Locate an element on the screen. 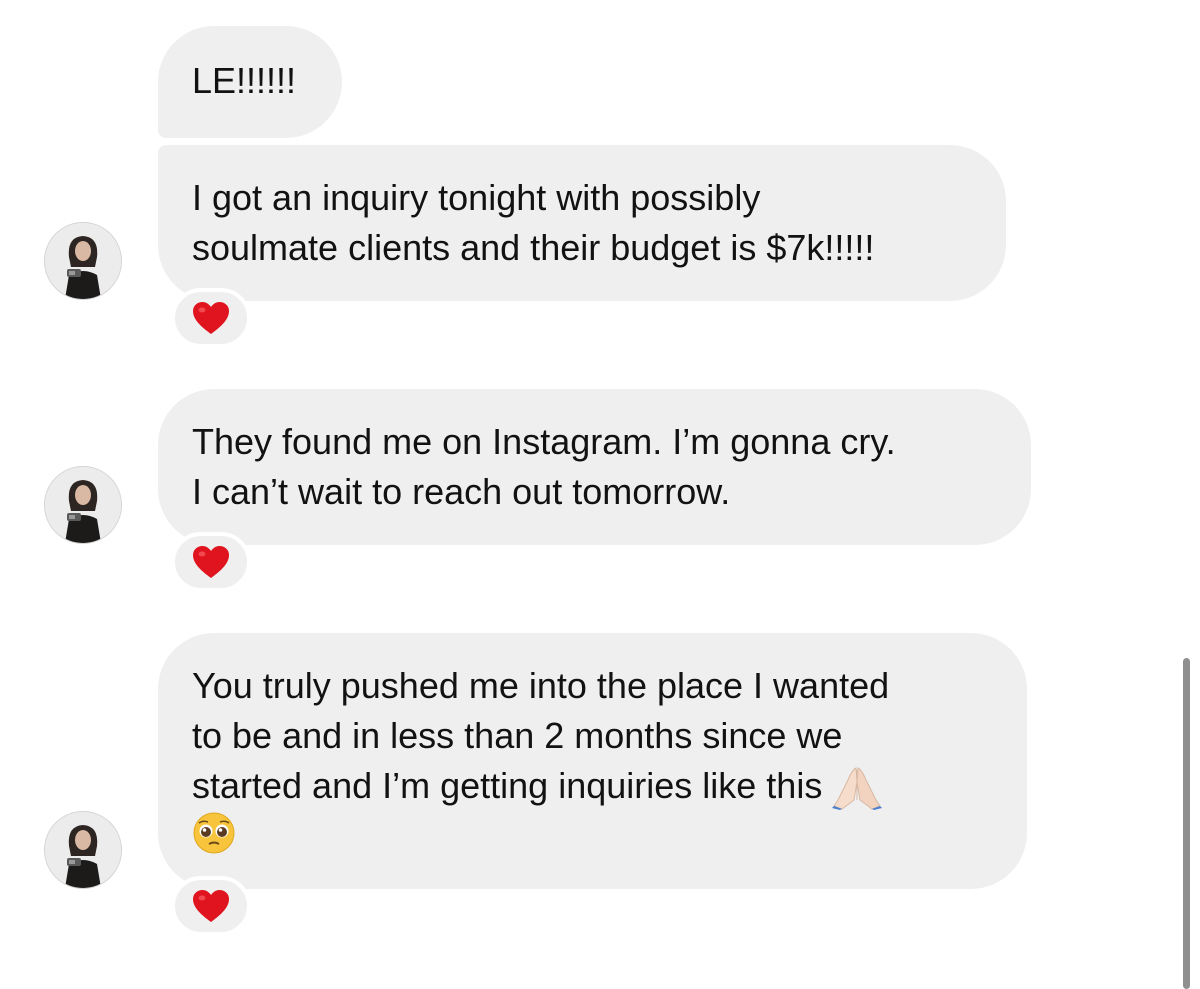  message-text-line: to be and in less than 2 months since we is located at coordinates (517, 735).